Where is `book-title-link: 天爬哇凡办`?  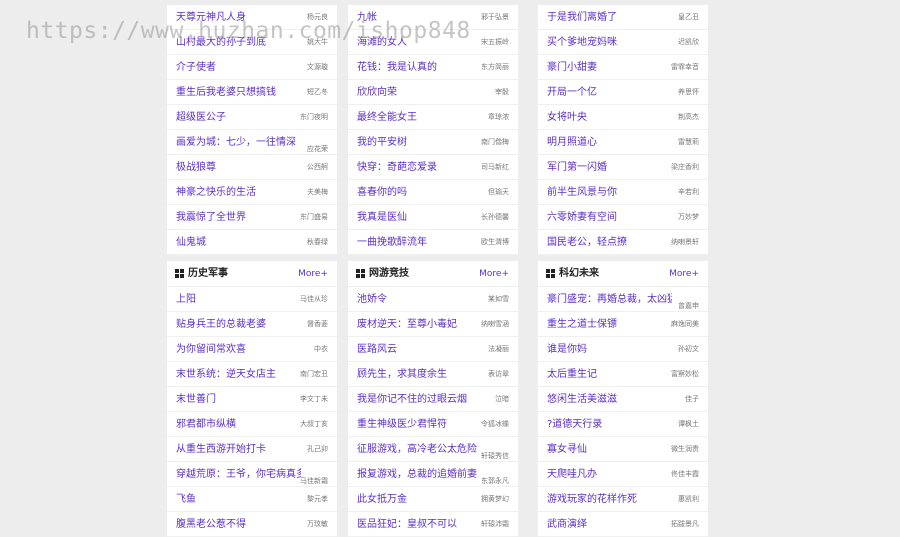
book-title-link: 天爬哇凡办 is located at coordinates (572, 474).